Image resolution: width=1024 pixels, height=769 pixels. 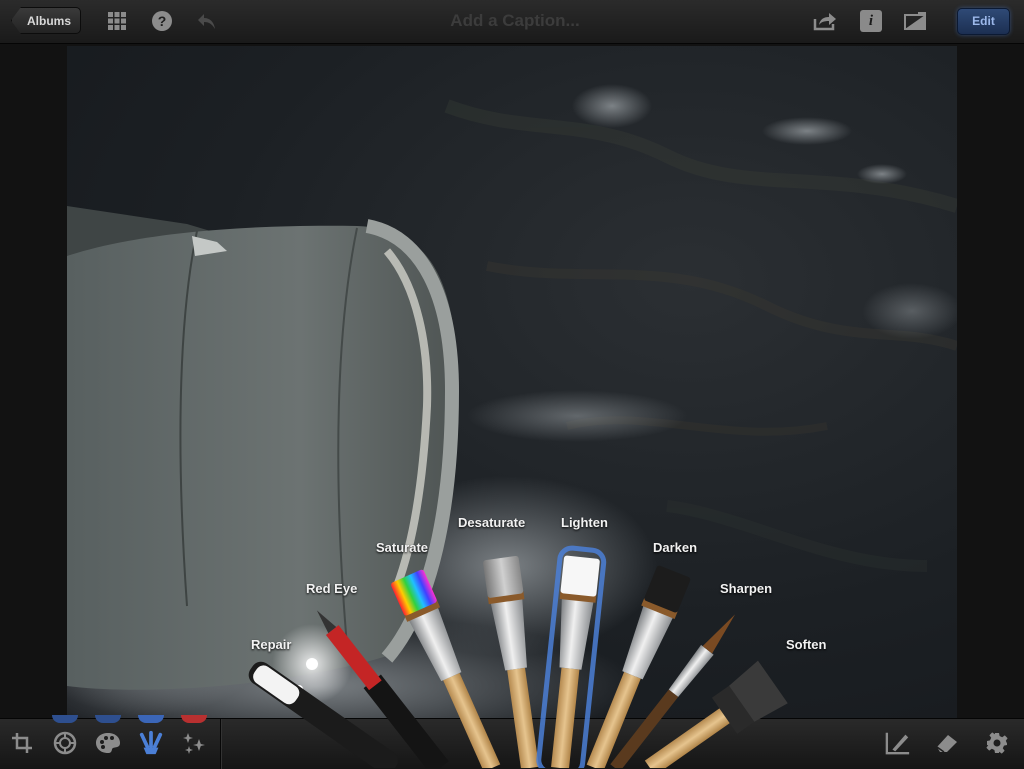 I want to click on top-toolbar: Albums ? Add a Caption... i Edit, so click(x=512, y=22).